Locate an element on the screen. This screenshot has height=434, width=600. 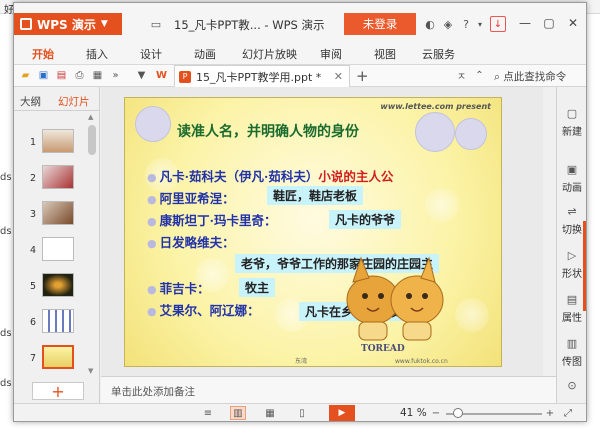
slide-thumbnail: 5 is located at coordinates (50, 288).